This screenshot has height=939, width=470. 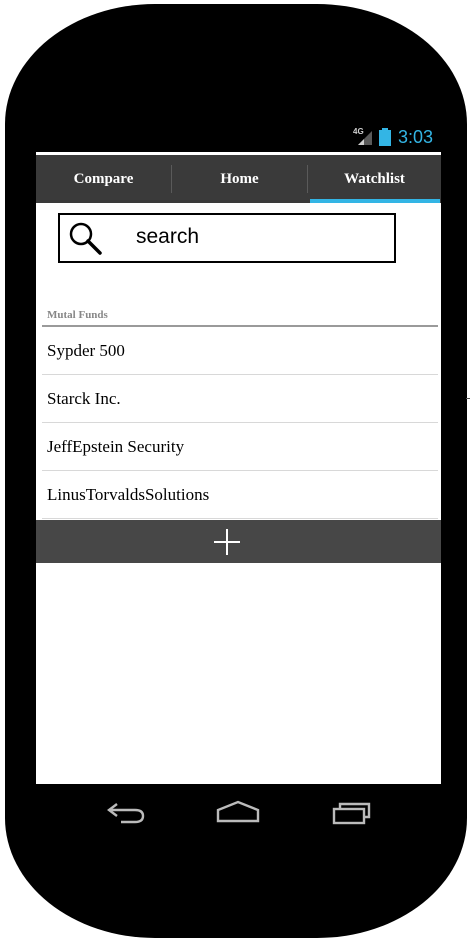 I want to click on list-item: Starck Inc., so click(x=240, y=399).